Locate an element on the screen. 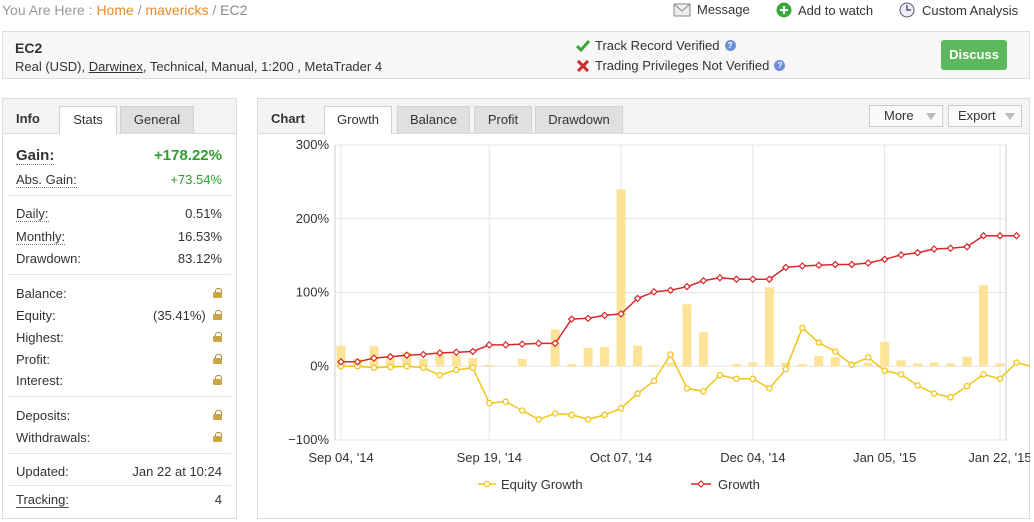  breadcrumb-home-link: Home is located at coordinates (114, 10).